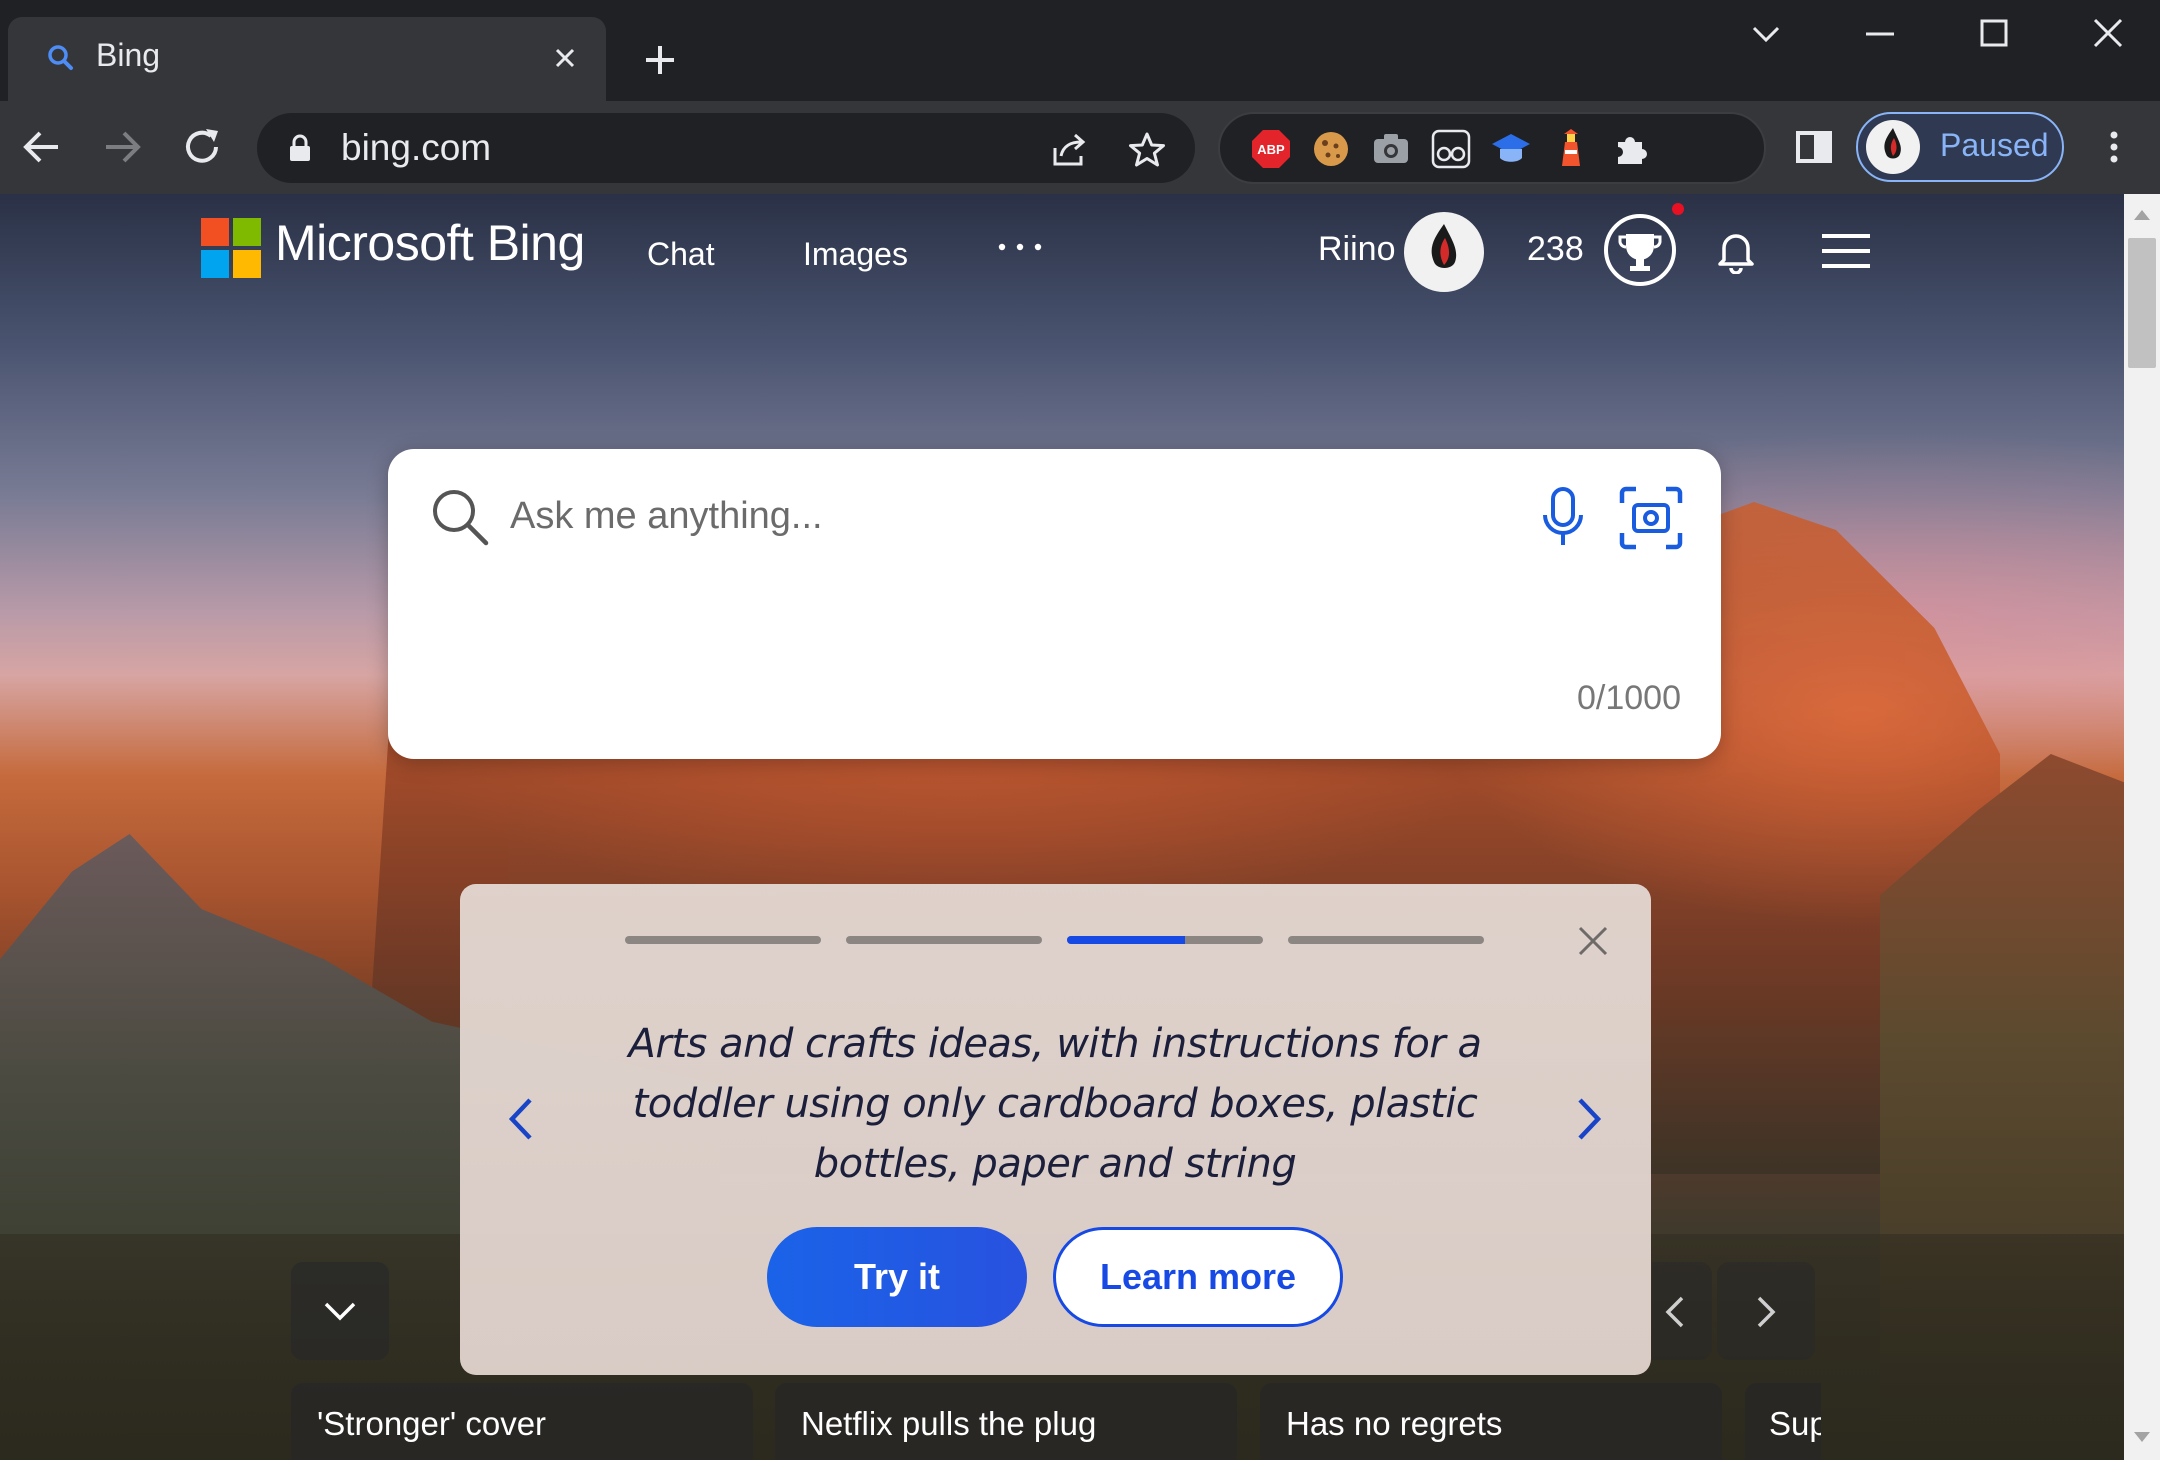  I want to click on visual-search-icon, so click(1651, 518).